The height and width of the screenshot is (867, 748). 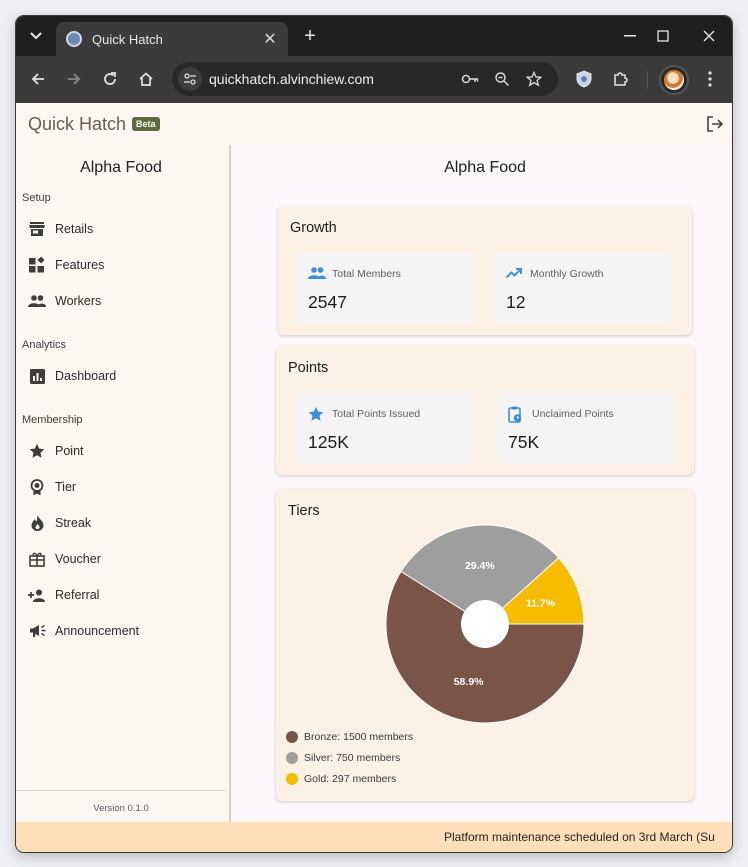 What do you see at coordinates (534, 79) in the screenshot?
I see `bookmark-star-icon` at bounding box center [534, 79].